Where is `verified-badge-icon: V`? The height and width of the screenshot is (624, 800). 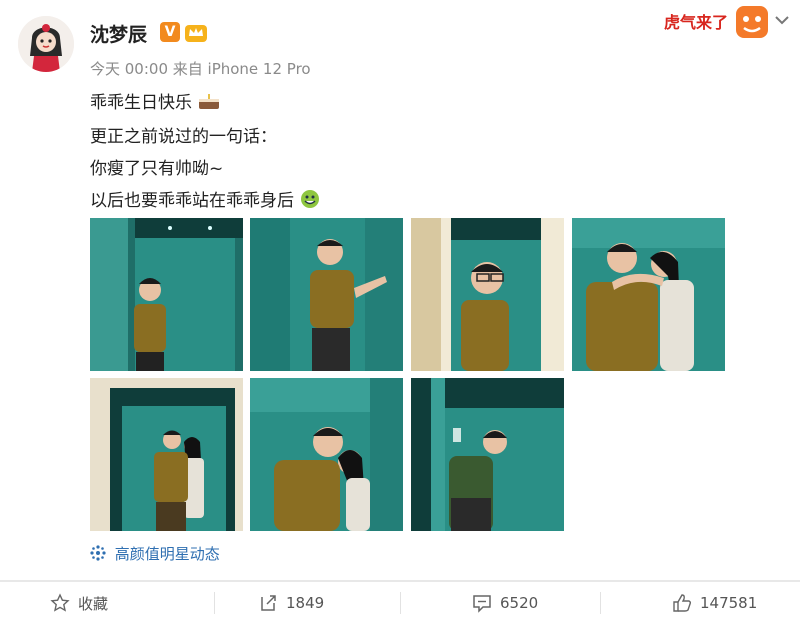
verified-badge-icon: V is located at coordinates (170, 32).